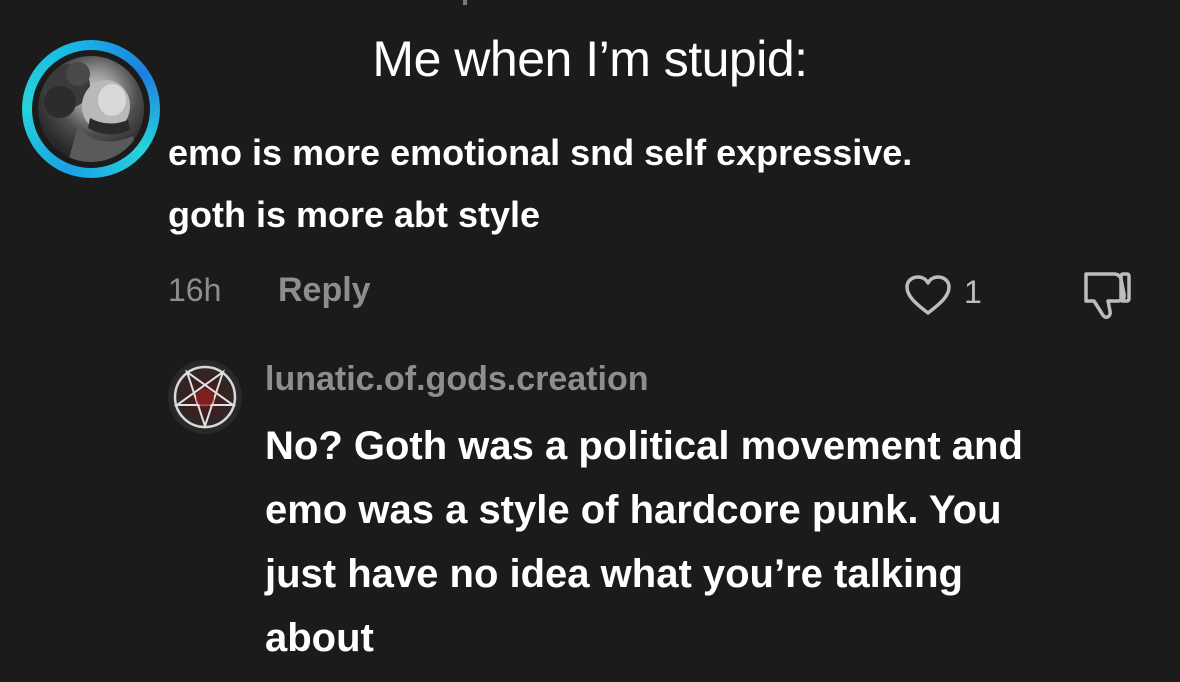  What do you see at coordinates (928, 295) in the screenshot?
I see `heart-icon` at bounding box center [928, 295].